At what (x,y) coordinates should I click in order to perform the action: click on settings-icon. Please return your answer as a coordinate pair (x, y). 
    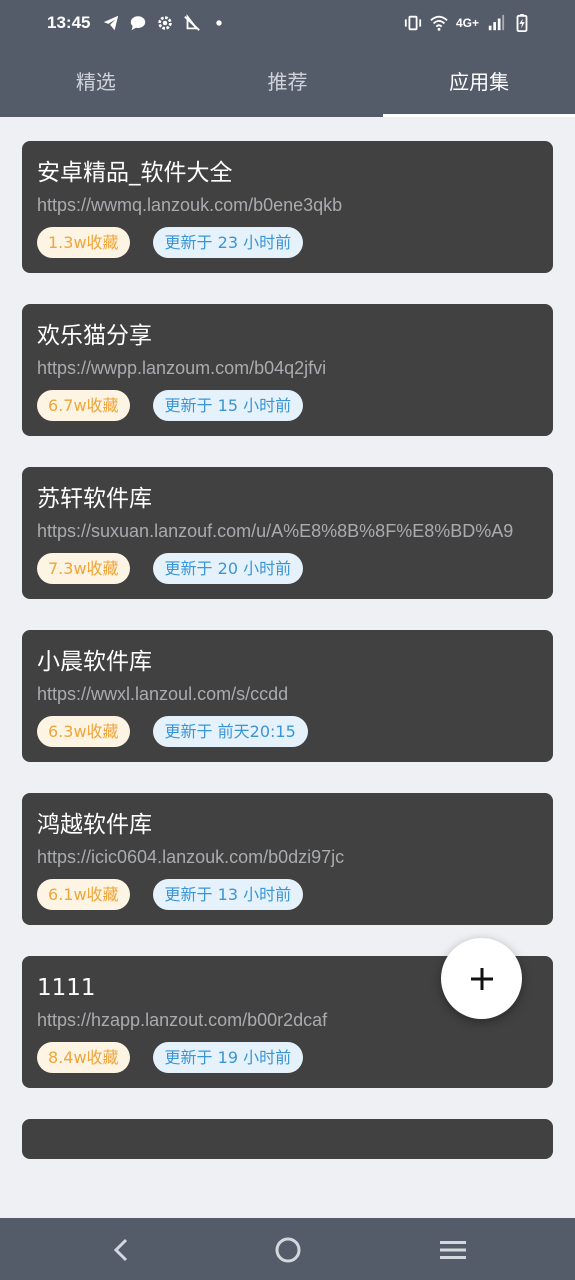
    Looking at the image, I should click on (165, 23).